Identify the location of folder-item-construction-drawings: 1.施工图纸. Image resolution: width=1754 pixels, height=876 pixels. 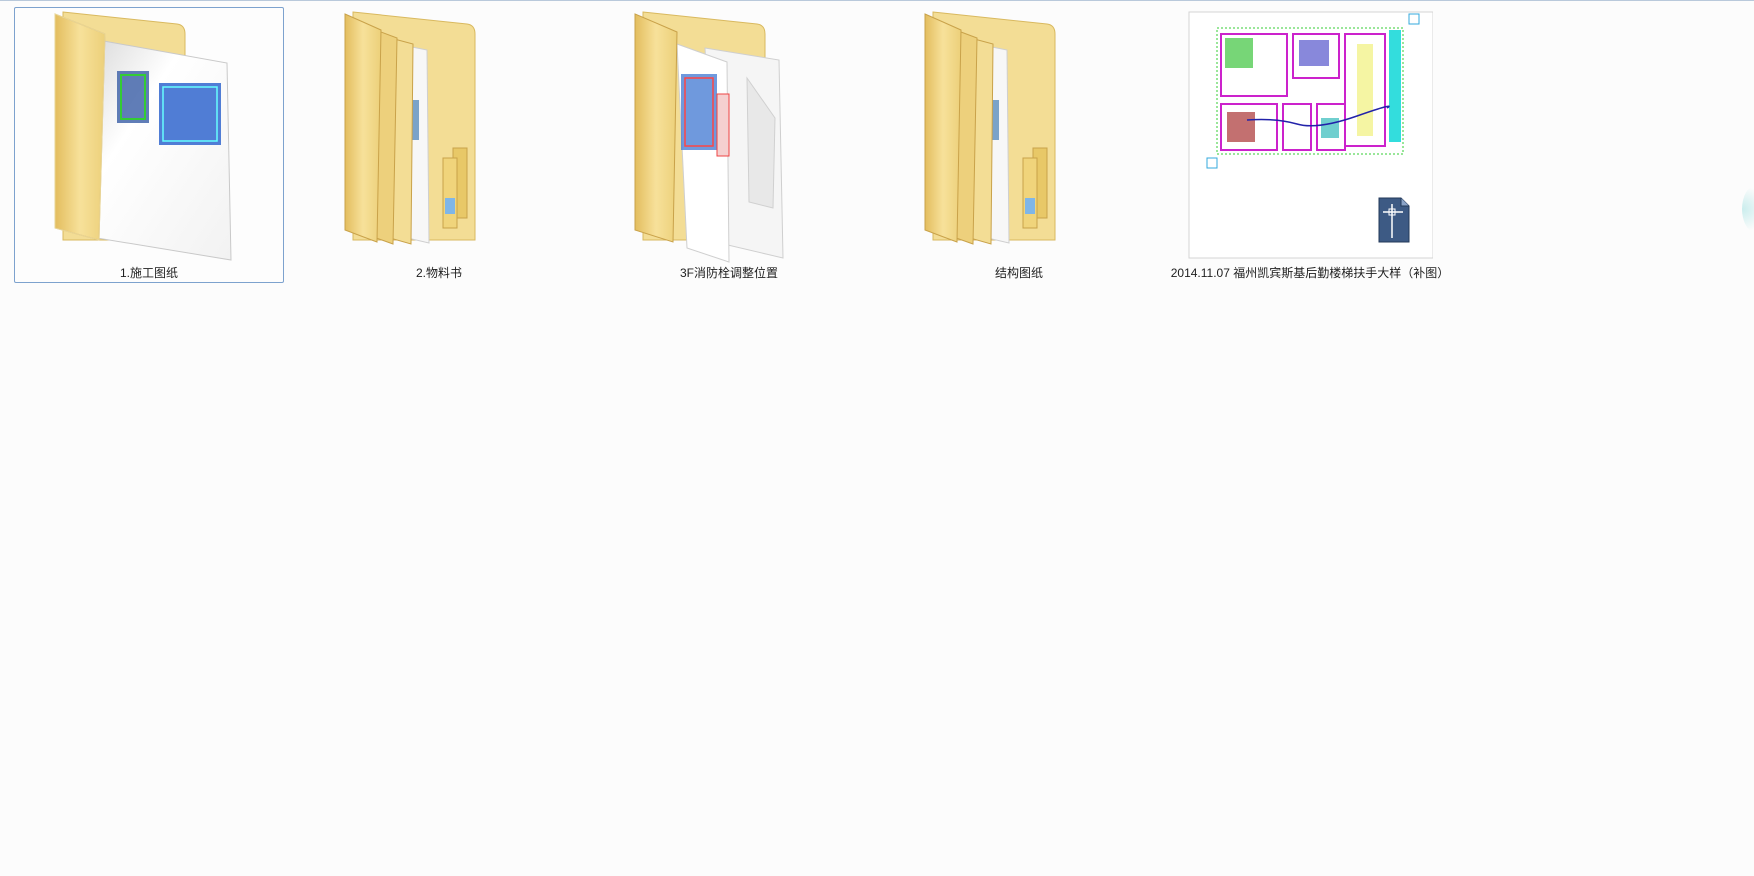
(149, 145).